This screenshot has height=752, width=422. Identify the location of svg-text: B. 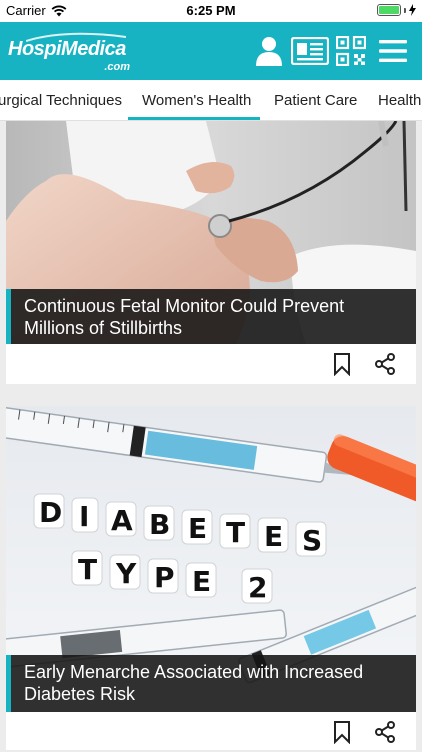
(159, 524).